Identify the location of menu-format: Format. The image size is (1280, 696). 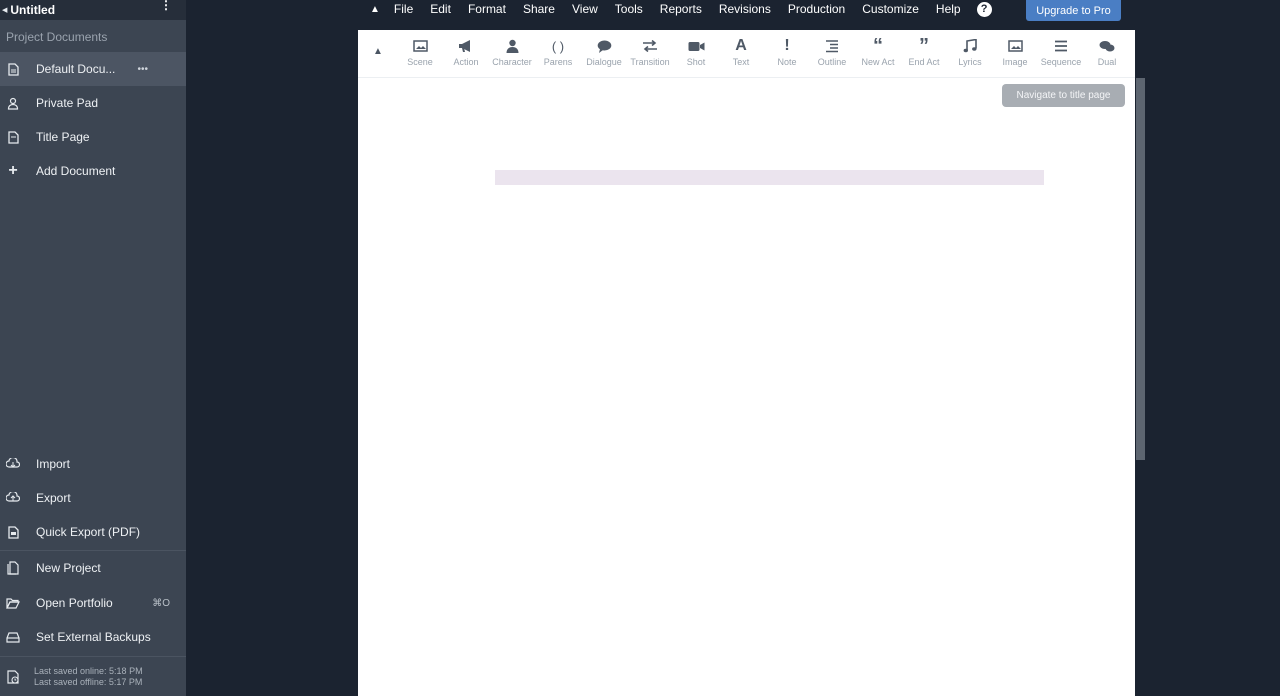
(487, 9).